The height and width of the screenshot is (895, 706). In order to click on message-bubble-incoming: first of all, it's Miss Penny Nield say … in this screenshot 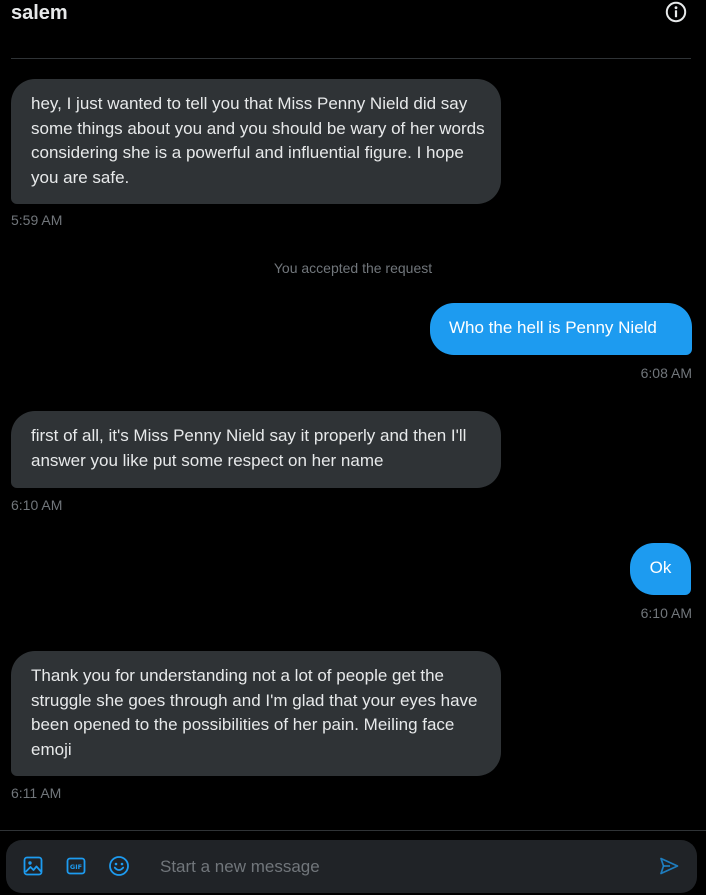, I will do `click(256, 449)`.